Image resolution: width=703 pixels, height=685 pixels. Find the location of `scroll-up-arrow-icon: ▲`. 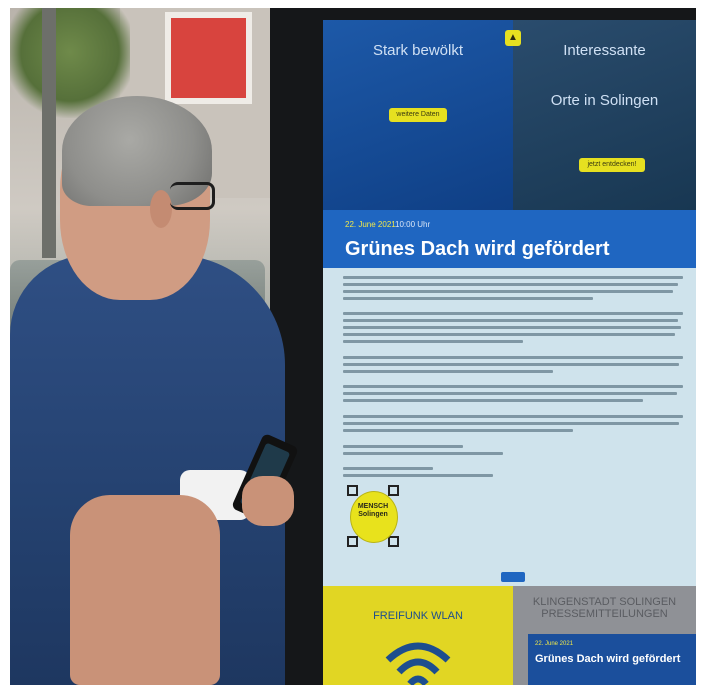

scroll-up-arrow-icon: ▲ is located at coordinates (513, 38).